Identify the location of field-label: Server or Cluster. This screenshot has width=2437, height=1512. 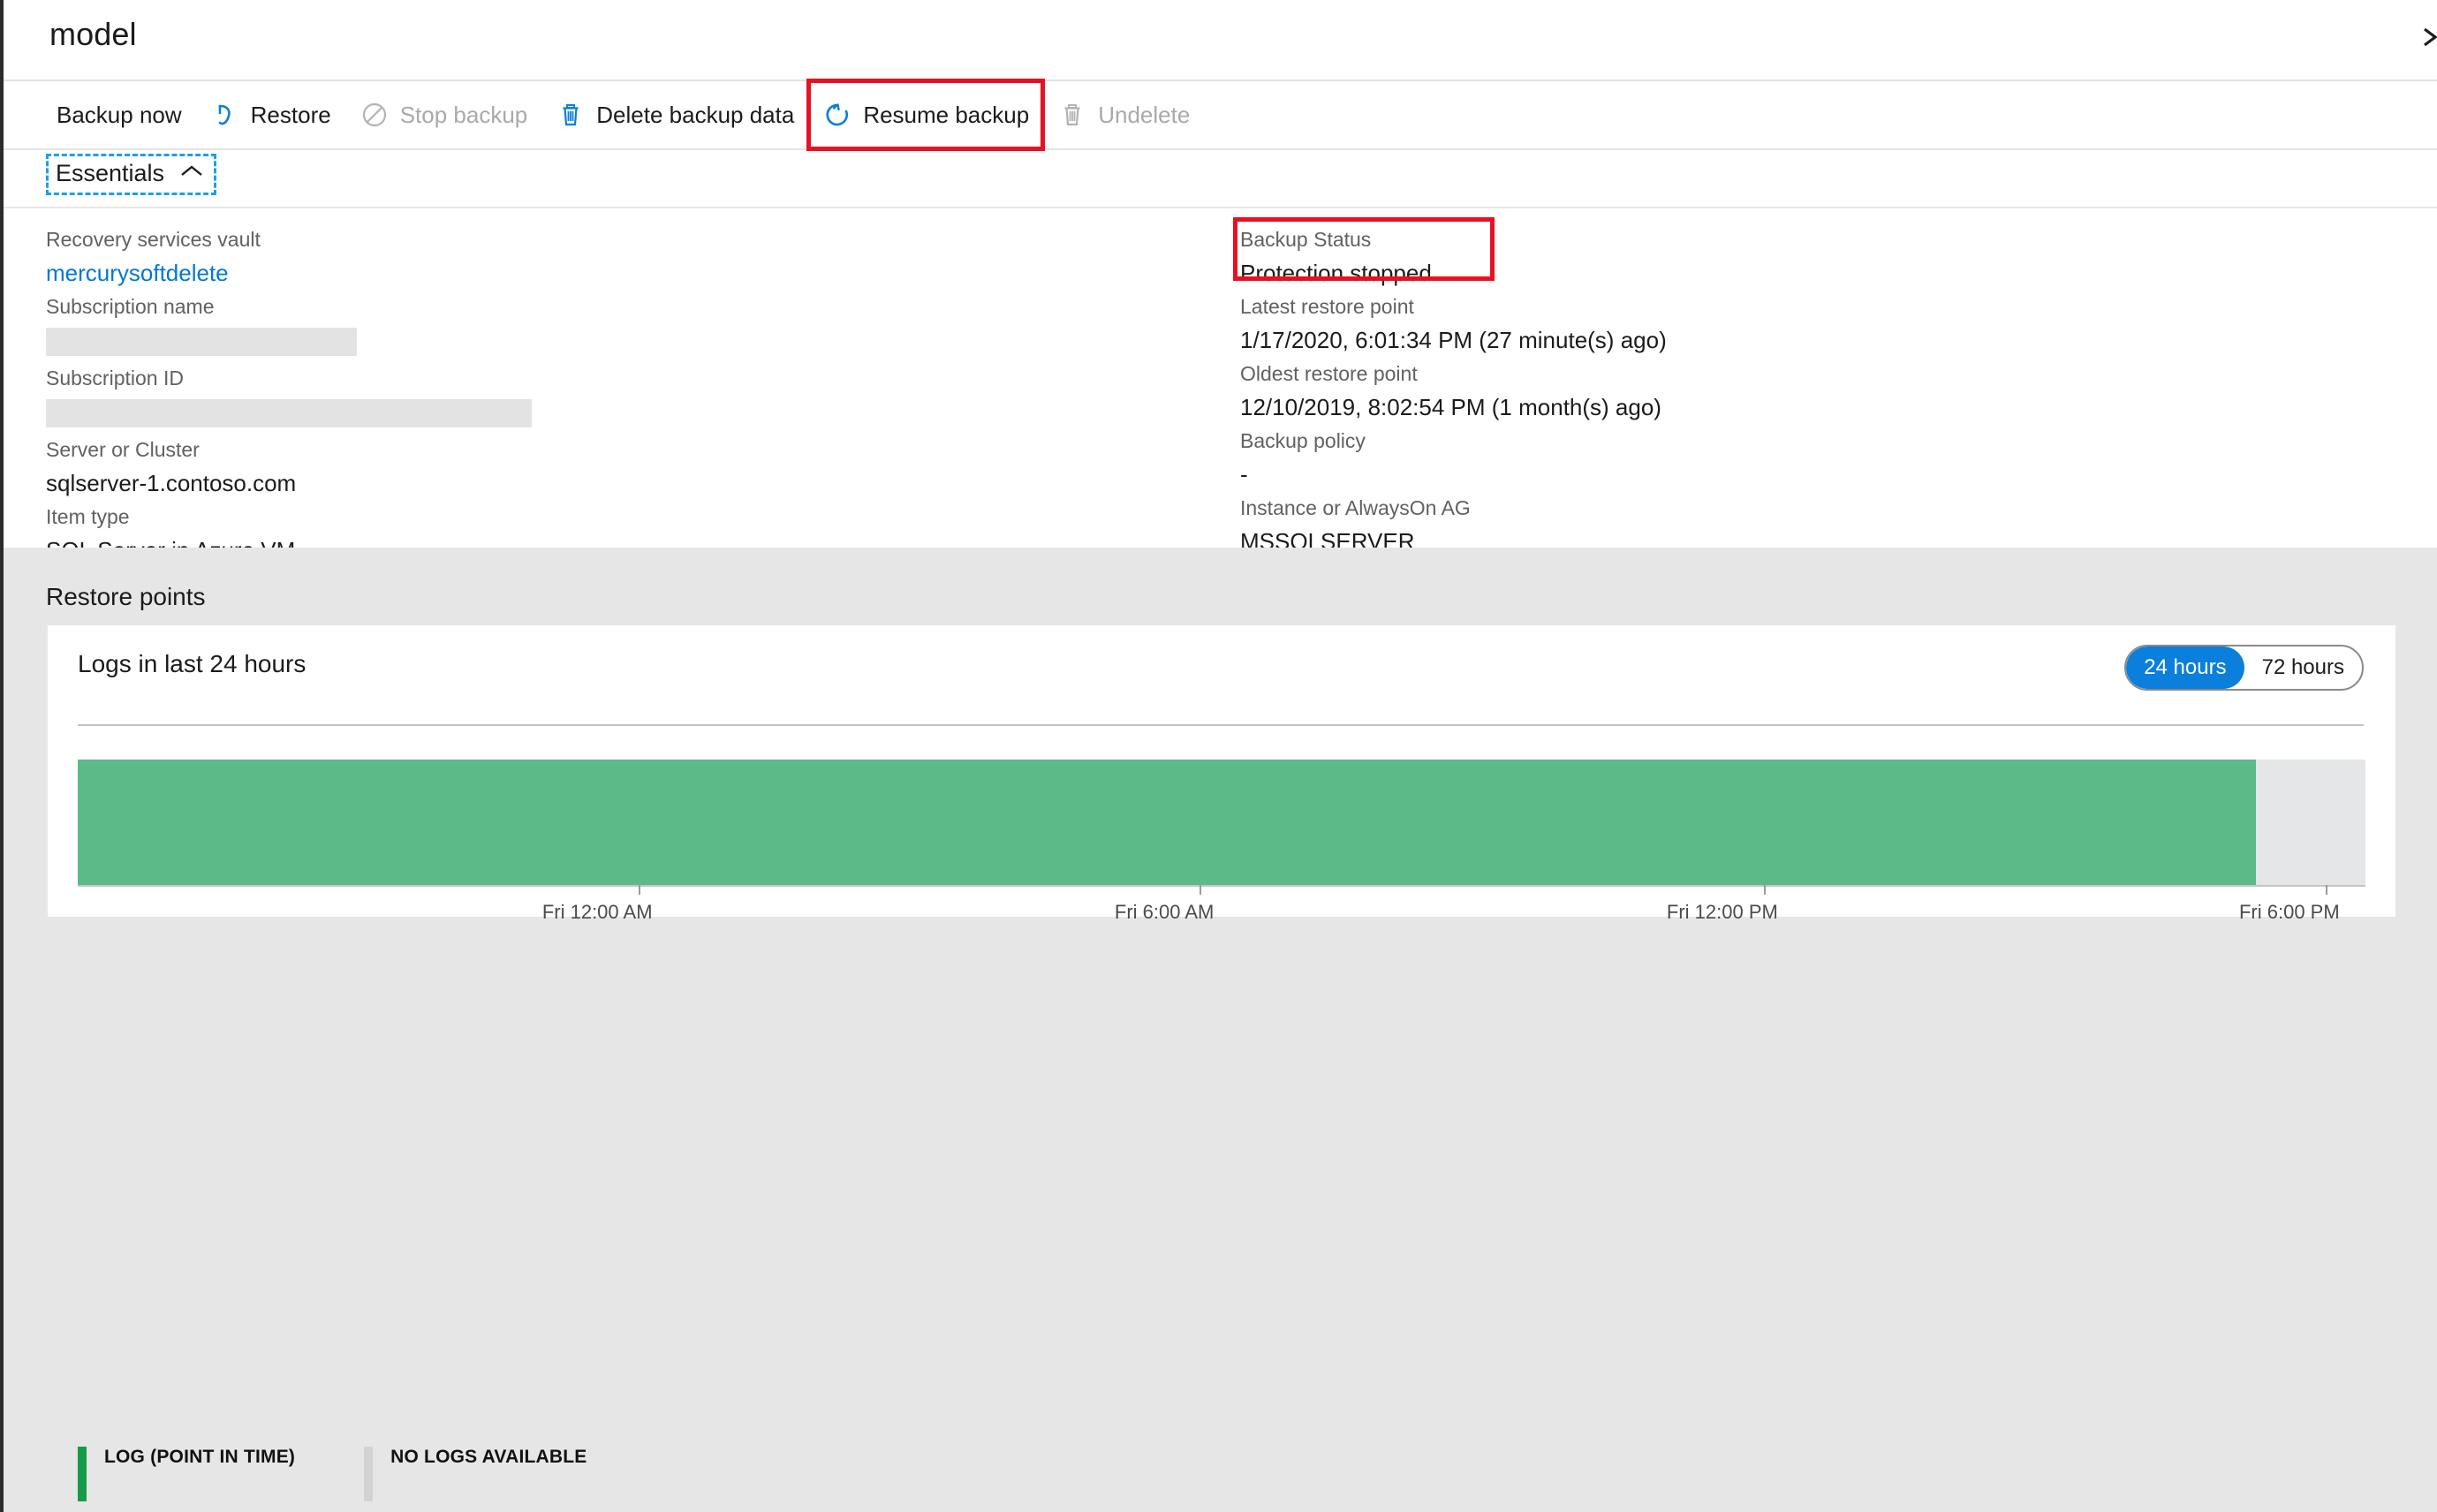
(123, 450).